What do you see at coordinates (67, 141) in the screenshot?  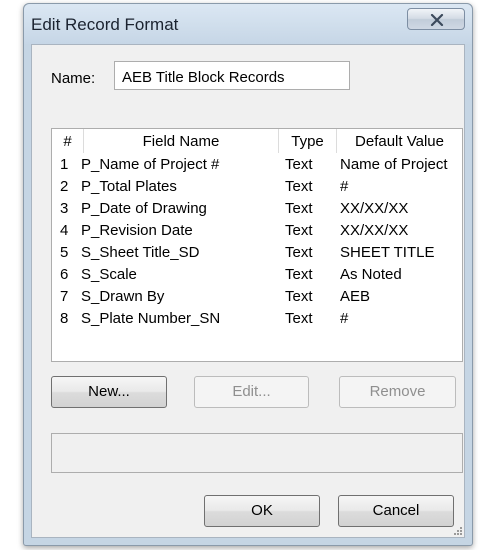 I see `column-header-number: #` at bounding box center [67, 141].